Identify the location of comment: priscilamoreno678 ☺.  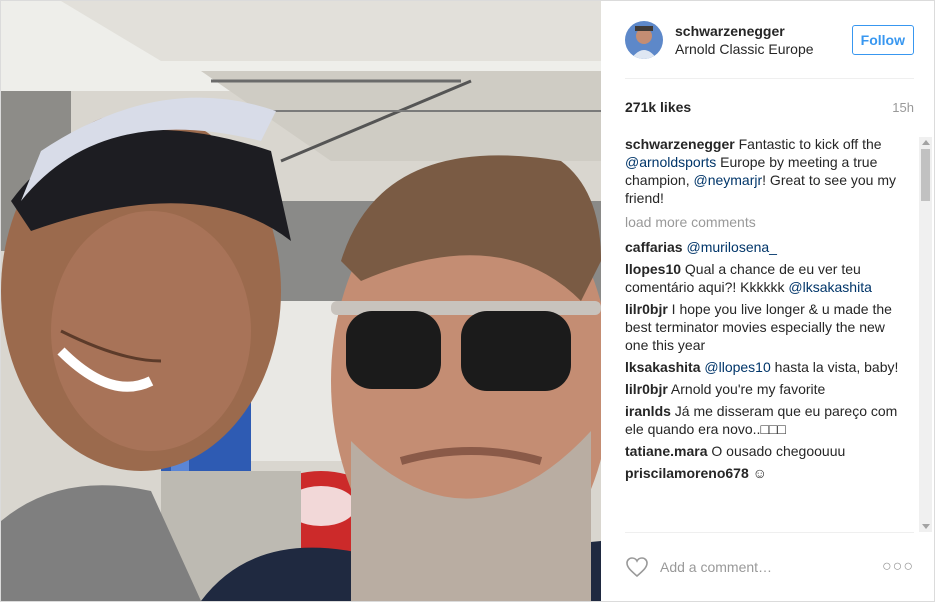
(767, 473).